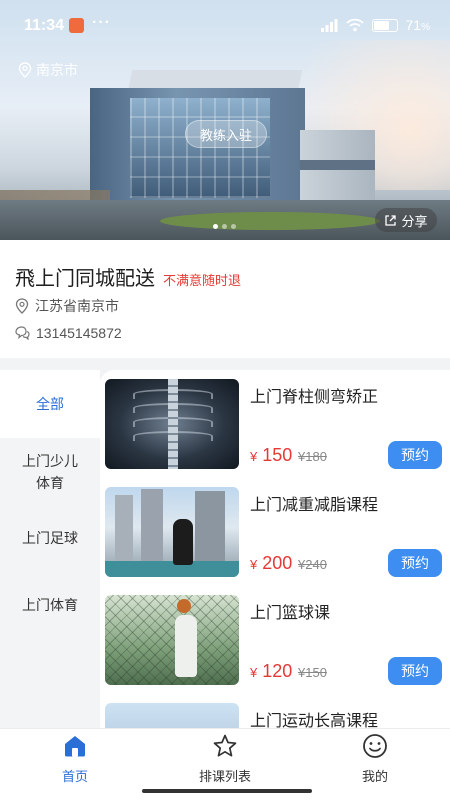 The height and width of the screenshot is (800, 450). I want to click on list-item: 上门篮球课 ¥ 120 ¥150 预约, so click(275, 641).